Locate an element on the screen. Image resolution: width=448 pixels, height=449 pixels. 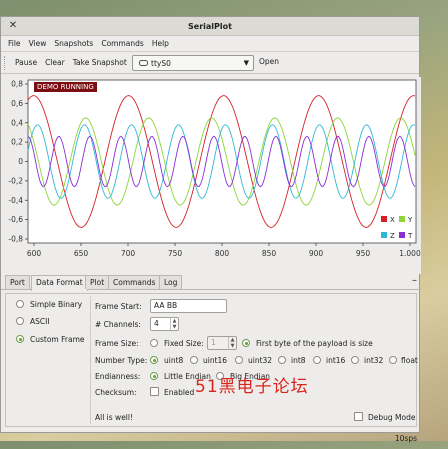
checksum-checkbox is located at coordinates (154, 391).